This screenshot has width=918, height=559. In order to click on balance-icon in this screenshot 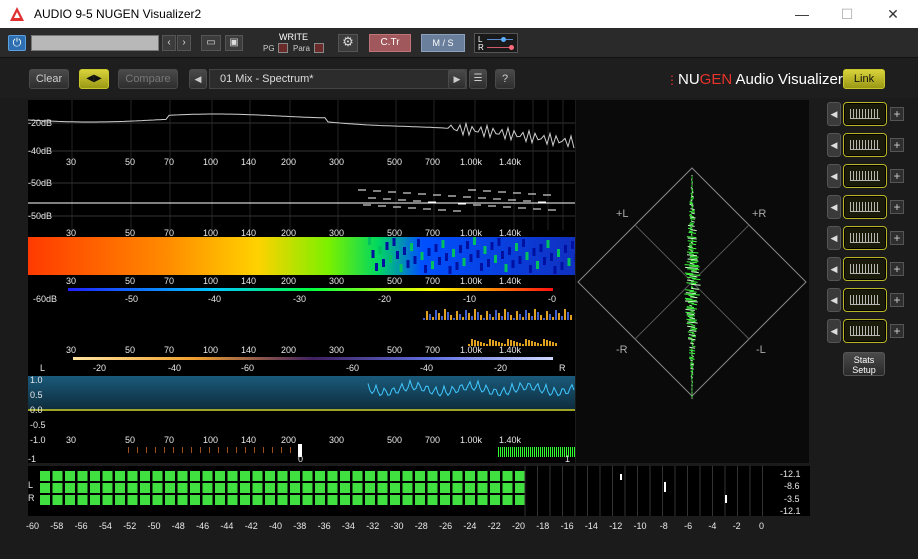, I will do `click(865, 331)`.